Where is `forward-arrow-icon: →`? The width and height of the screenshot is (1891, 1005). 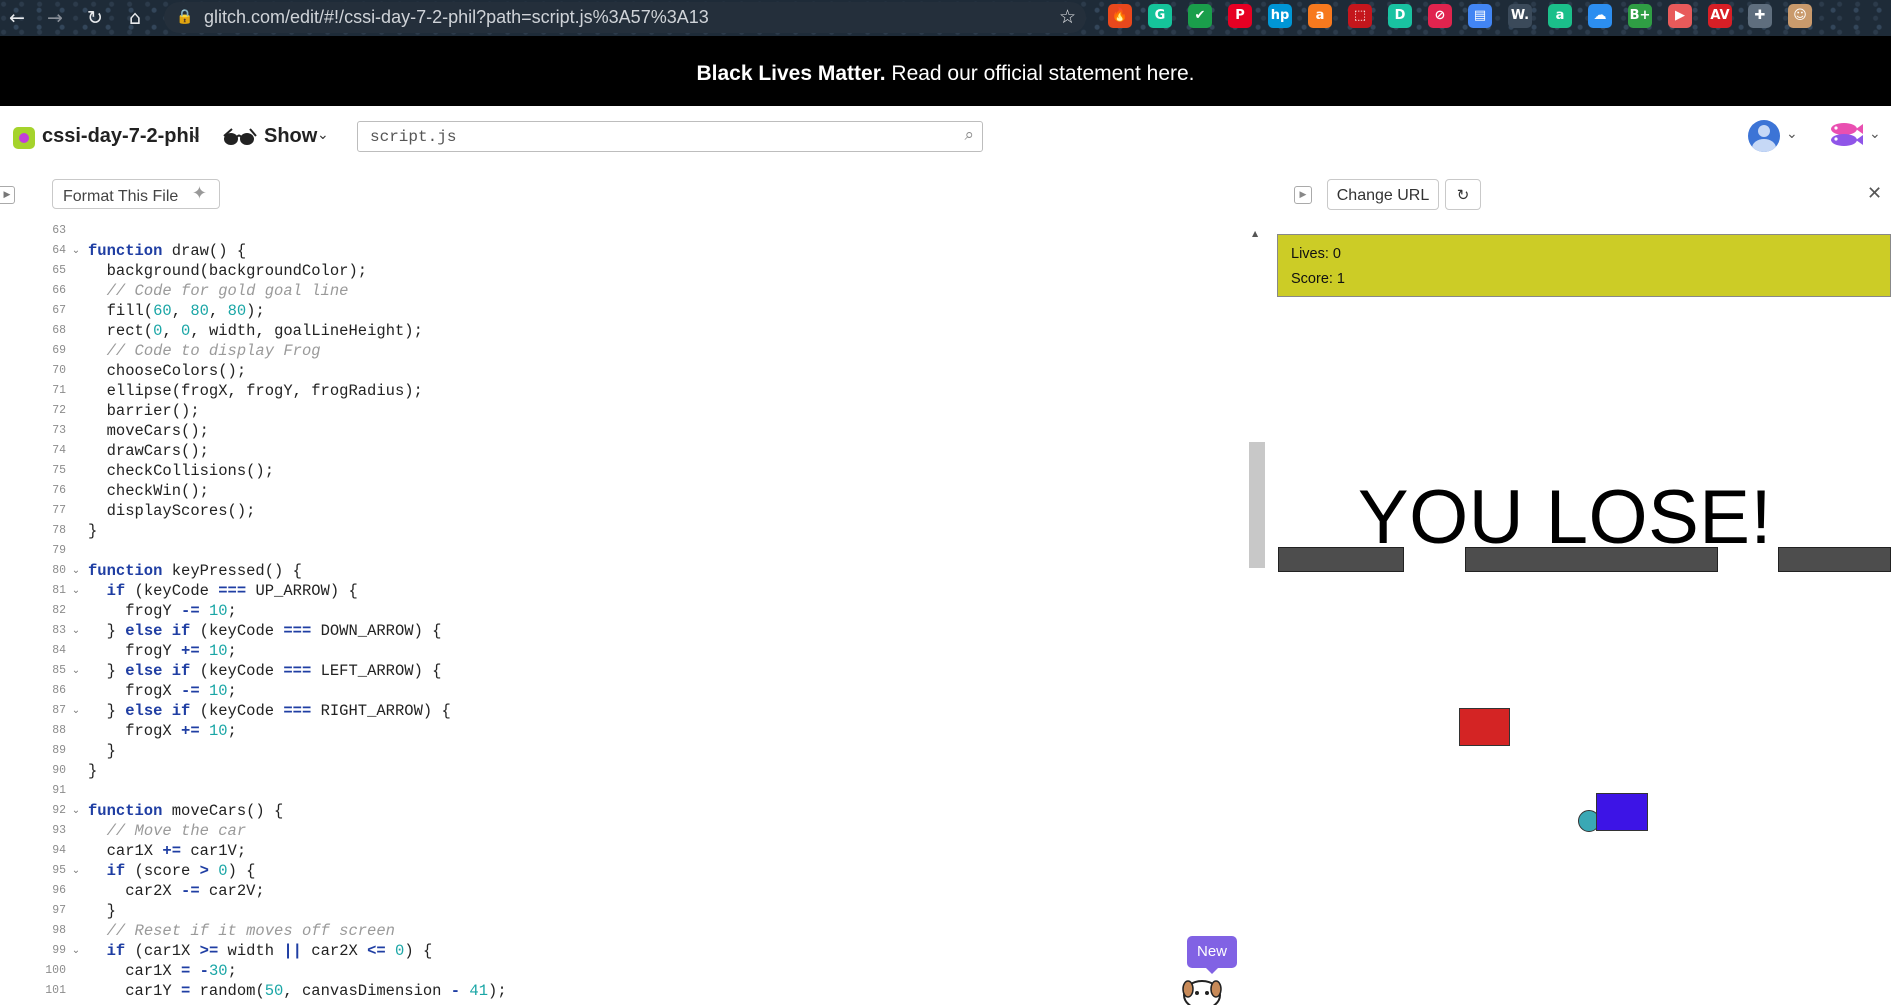
forward-arrow-icon: → is located at coordinates (55, 18).